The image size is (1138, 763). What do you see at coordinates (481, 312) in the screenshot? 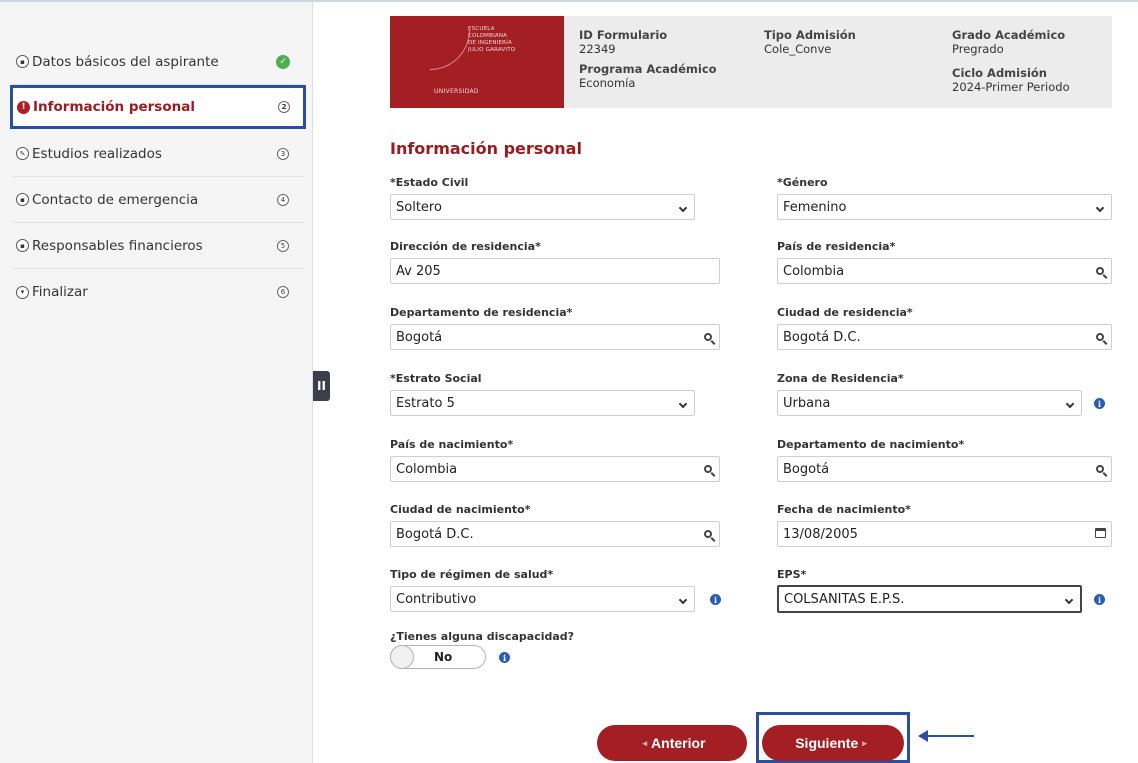
I see `departamento-residencia-label: Departamento de residencia*` at bounding box center [481, 312].